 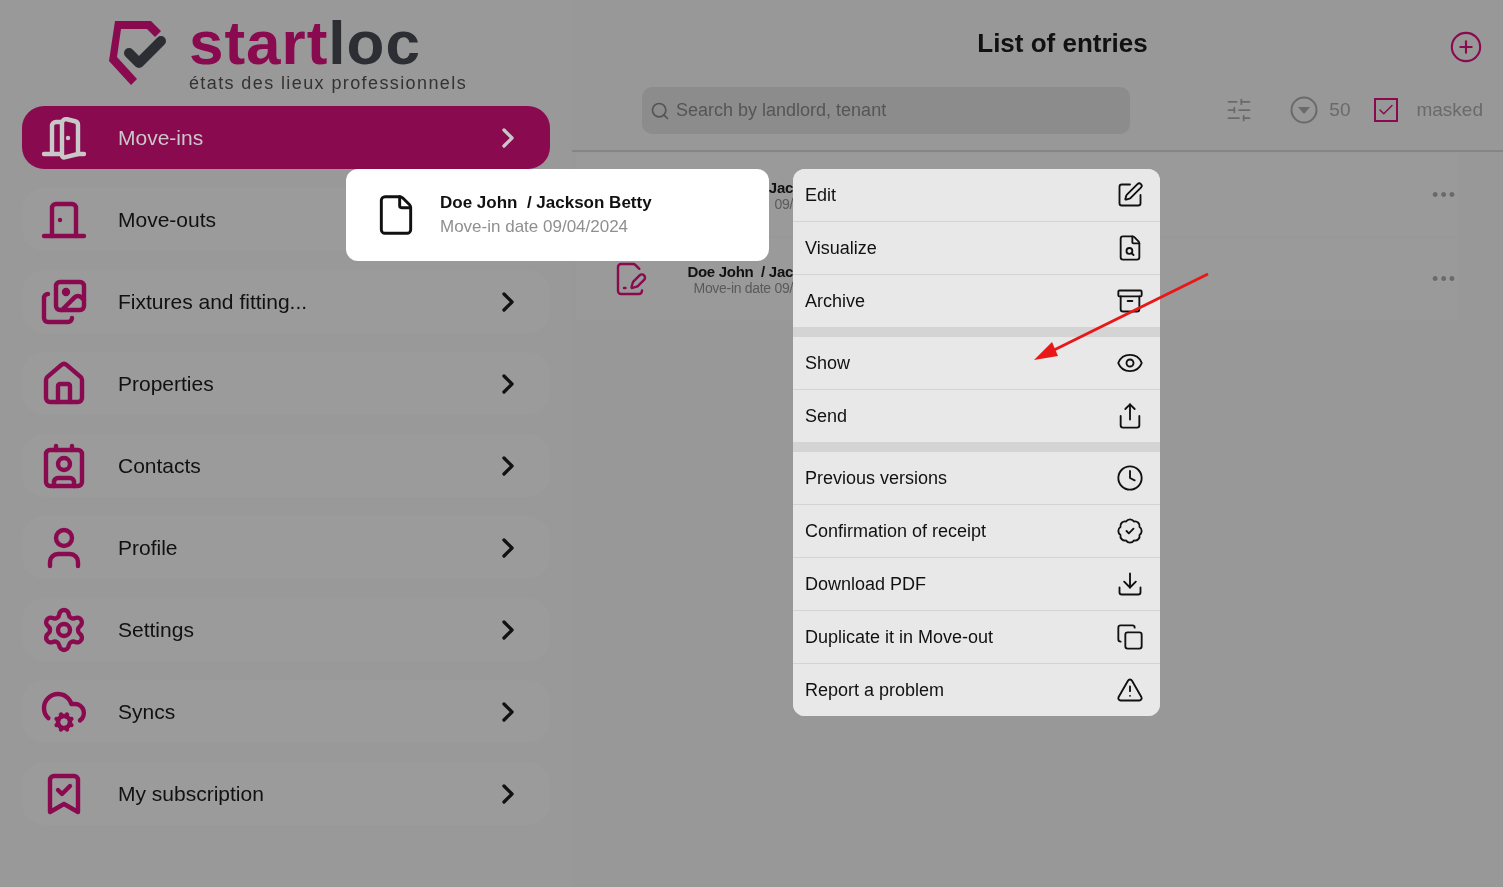 What do you see at coordinates (328, 83) in the screenshot?
I see `tagline: états des lieux professionnels` at bounding box center [328, 83].